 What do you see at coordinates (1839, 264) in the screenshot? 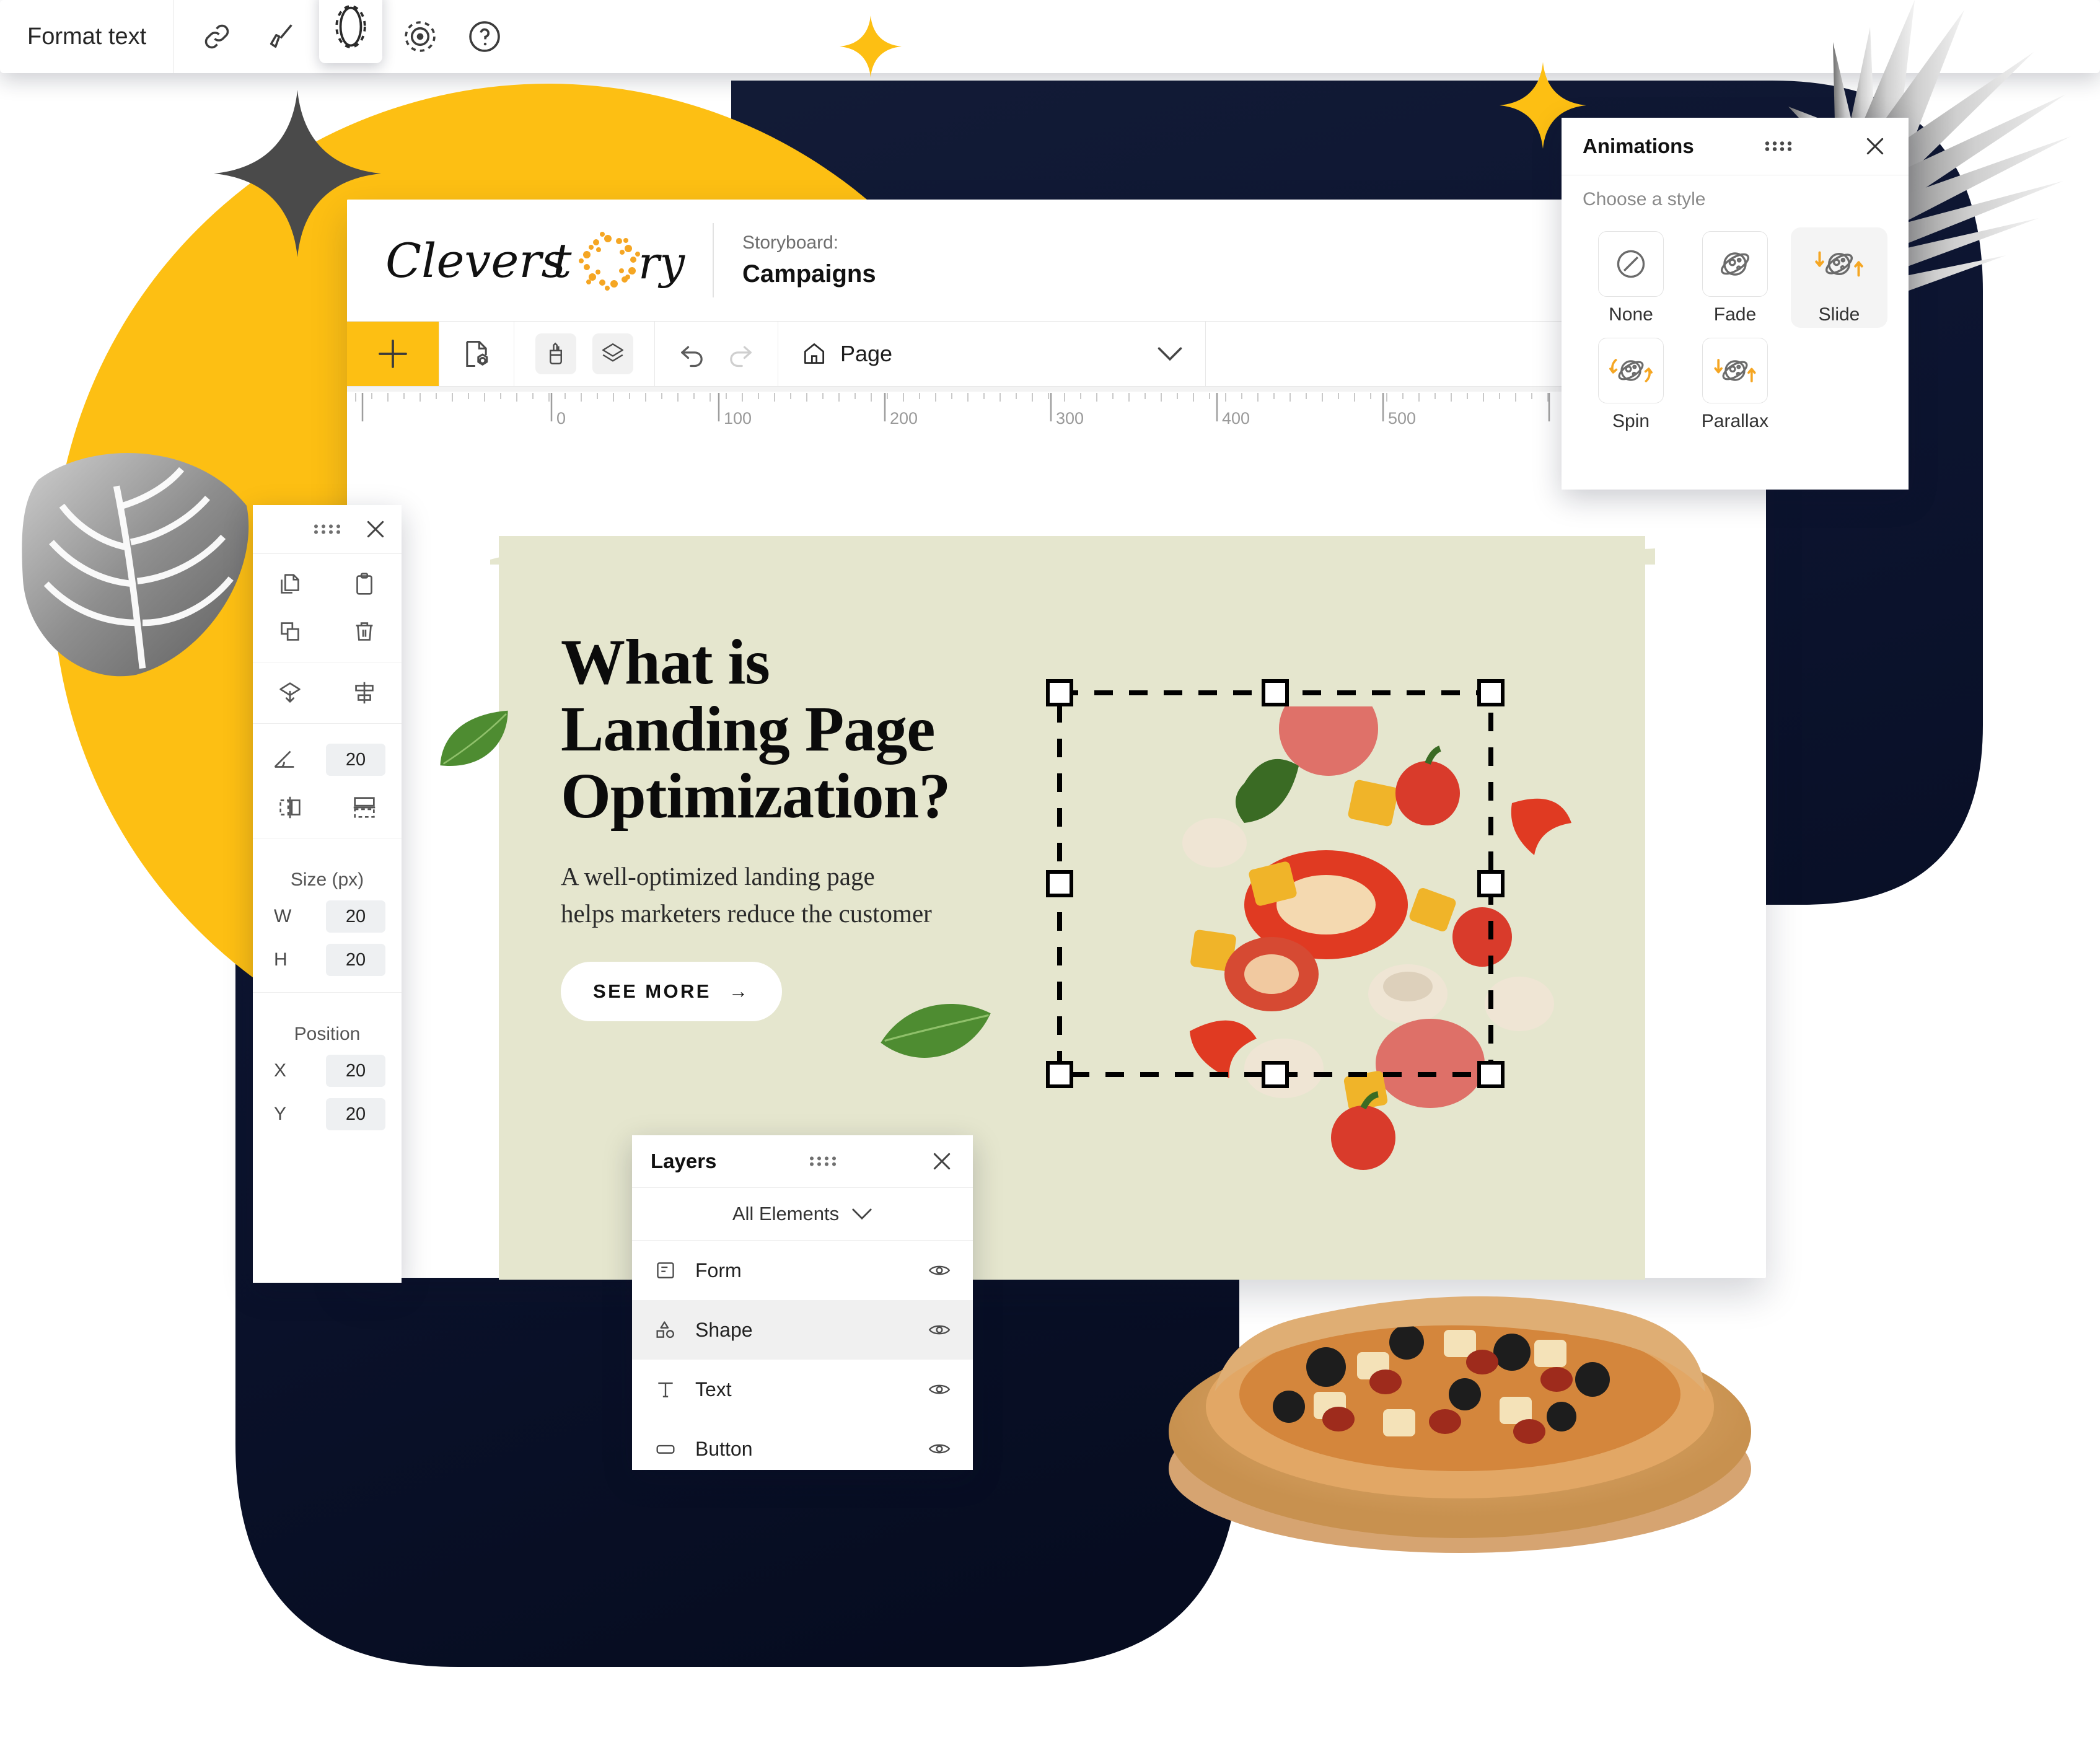
I see `planet-slide-icon` at bounding box center [1839, 264].